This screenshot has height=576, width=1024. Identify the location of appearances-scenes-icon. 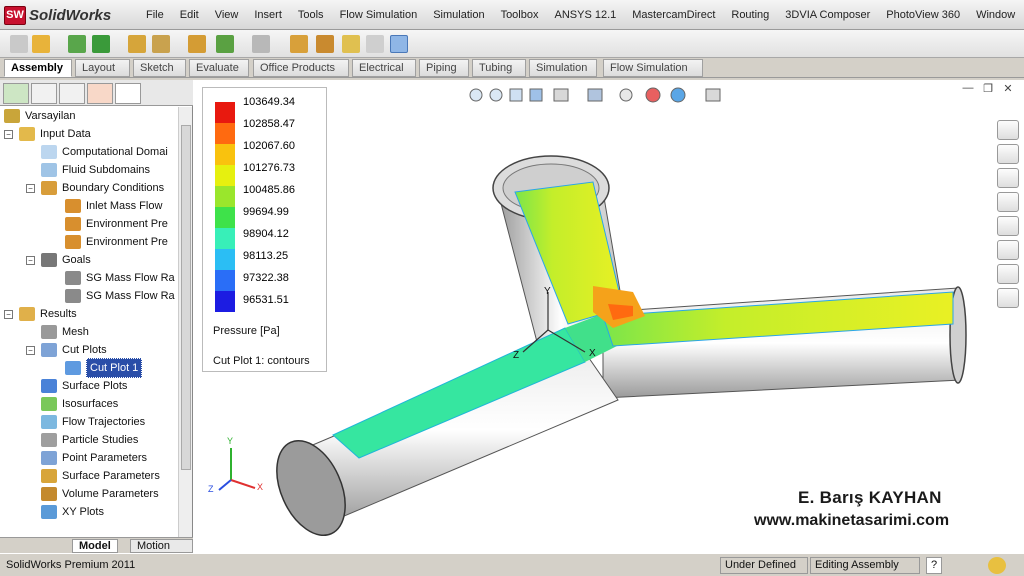
(1008, 226).